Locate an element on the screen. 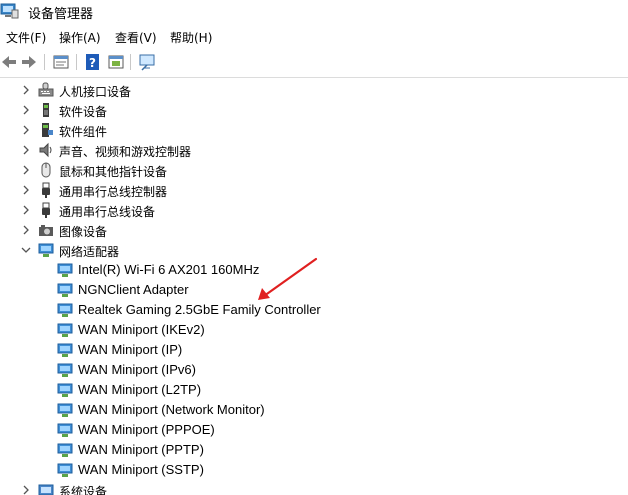 This screenshot has height=495, width=628. tree-subitem-network-adapter: WAN Miniport (IP) is located at coordinates (314, 350).